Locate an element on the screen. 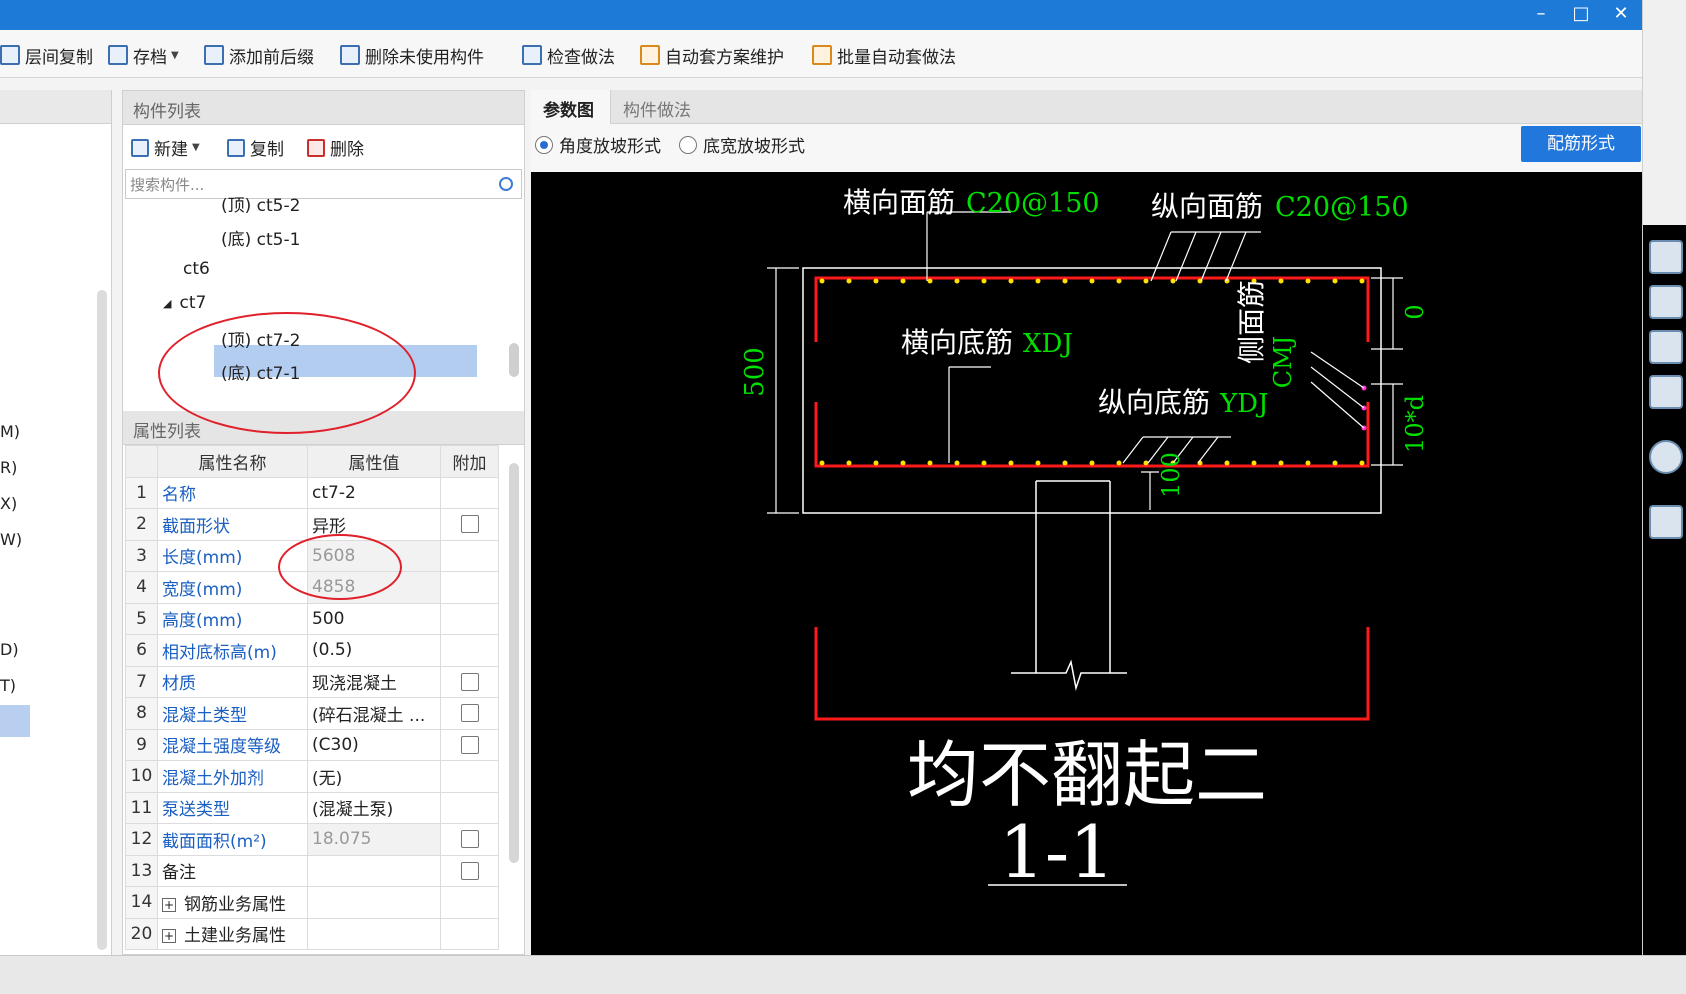  property-value: (0.5) is located at coordinates (374, 650).